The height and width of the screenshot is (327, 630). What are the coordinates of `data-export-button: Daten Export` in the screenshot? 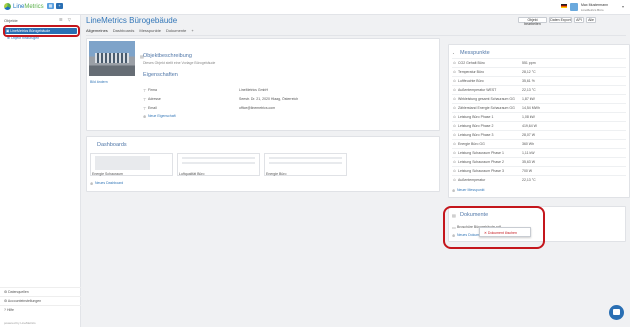 It's located at (560, 20).